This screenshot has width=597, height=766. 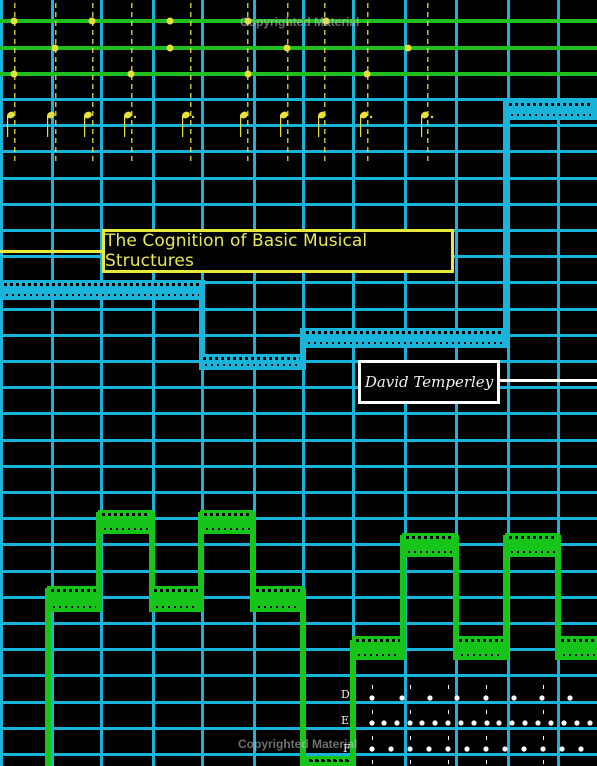 I want to click on dot-row-e, so click(x=410, y=723).